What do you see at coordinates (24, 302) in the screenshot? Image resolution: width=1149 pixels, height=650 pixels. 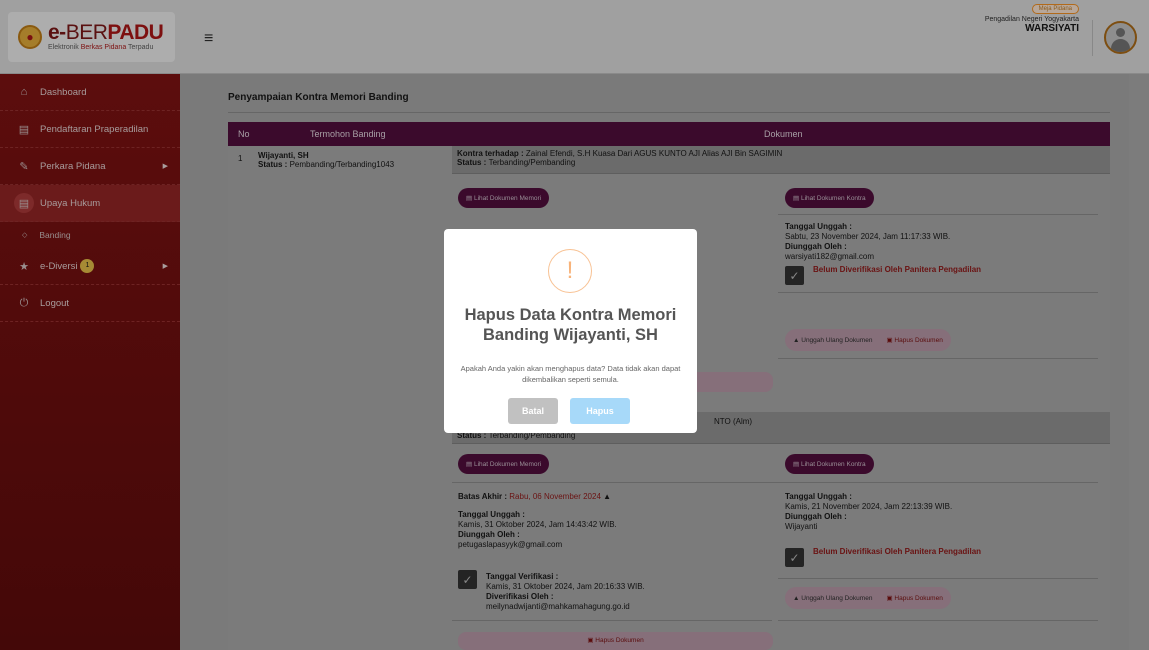 I see `power-icon: ⏻` at bounding box center [24, 302].